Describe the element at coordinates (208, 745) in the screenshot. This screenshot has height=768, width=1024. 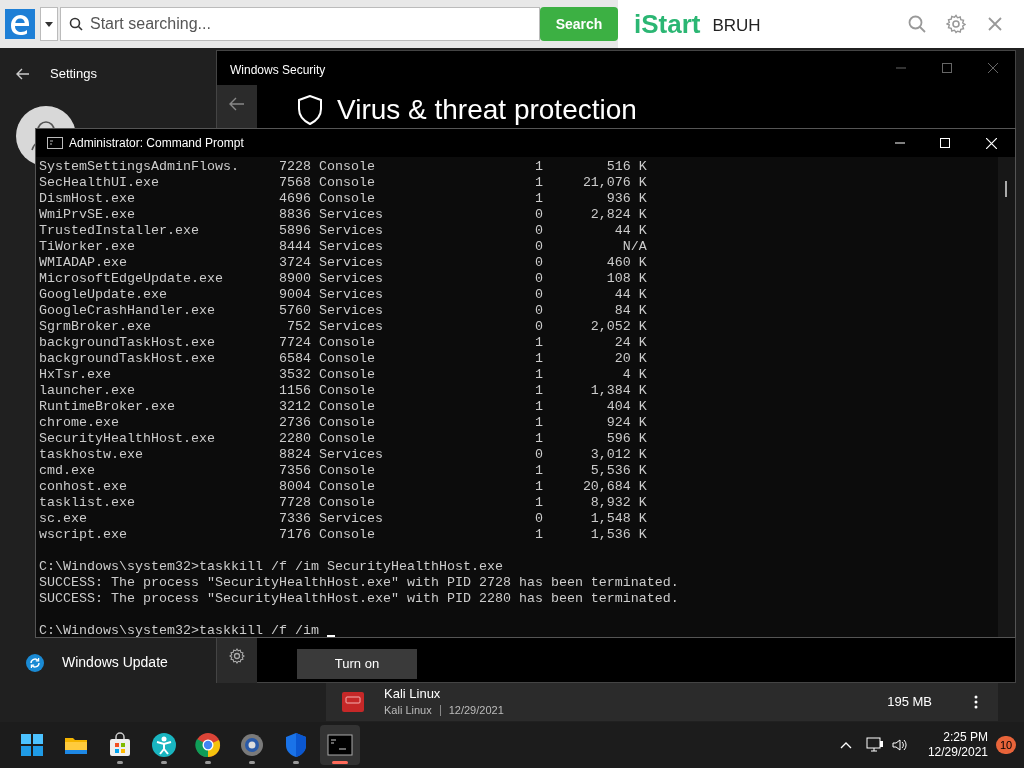
I see `browser-icon` at that location.